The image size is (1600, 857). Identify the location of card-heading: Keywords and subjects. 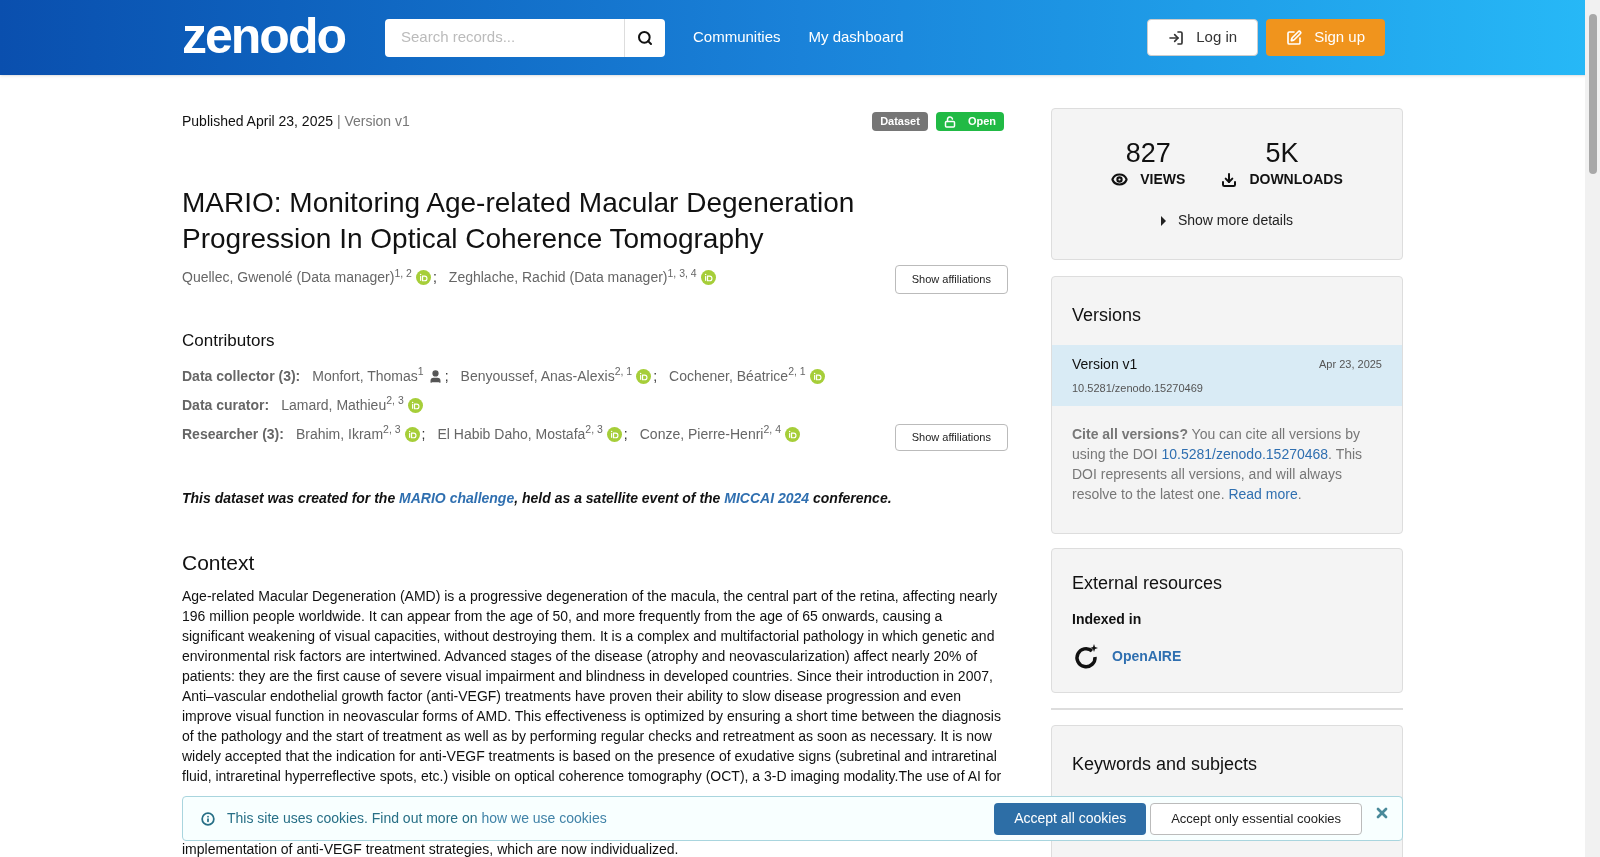
(1165, 764).